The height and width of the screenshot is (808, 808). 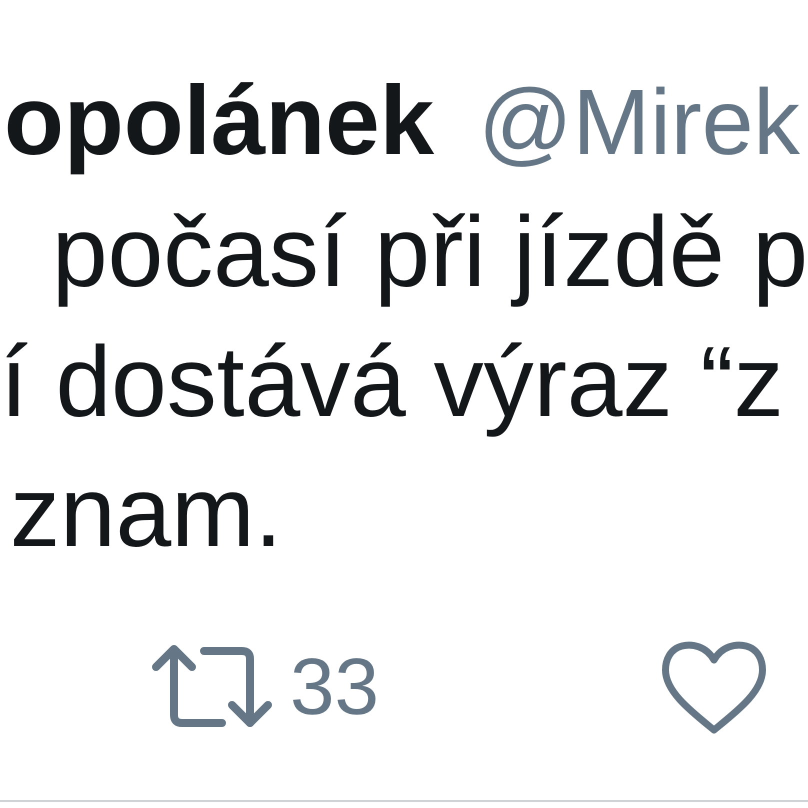 I want to click on tweet-text-line: znam., so click(x=146, y=512).